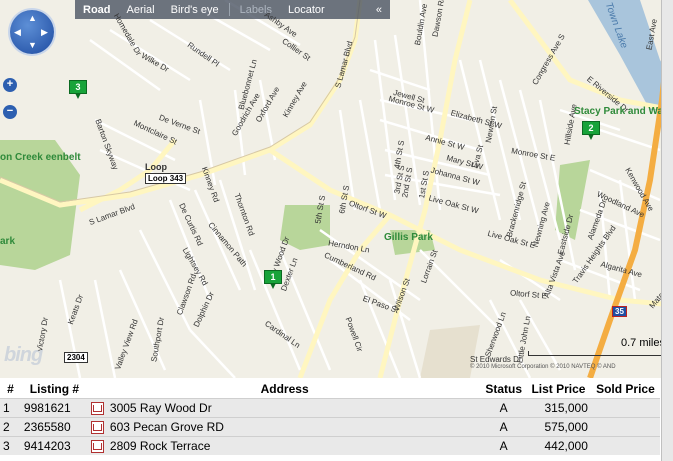 This screenshot has width=673, height=461. What do you see at coordinates (32, 18) in the screenshot?
I see `pan-up-icon: ▲` at bounding box center [32, 18].